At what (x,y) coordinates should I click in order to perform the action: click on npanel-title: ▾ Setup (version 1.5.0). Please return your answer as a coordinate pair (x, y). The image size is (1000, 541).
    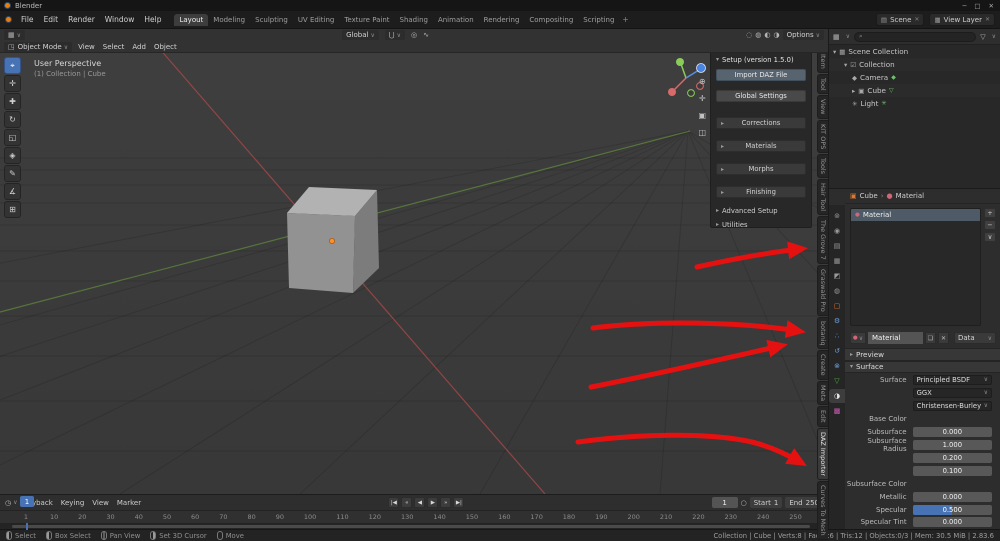
    Looking at the image, I should click on (761, 59).